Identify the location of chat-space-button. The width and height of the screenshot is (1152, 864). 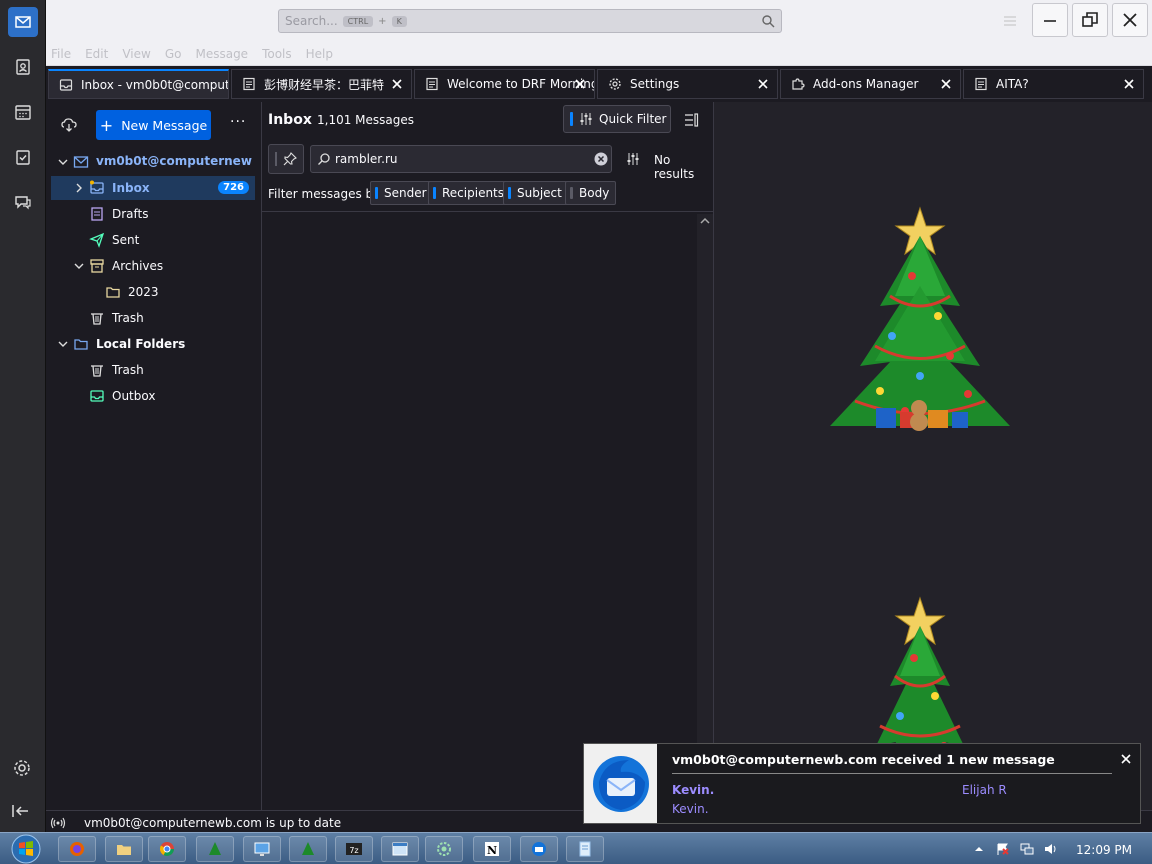
(23, 202).